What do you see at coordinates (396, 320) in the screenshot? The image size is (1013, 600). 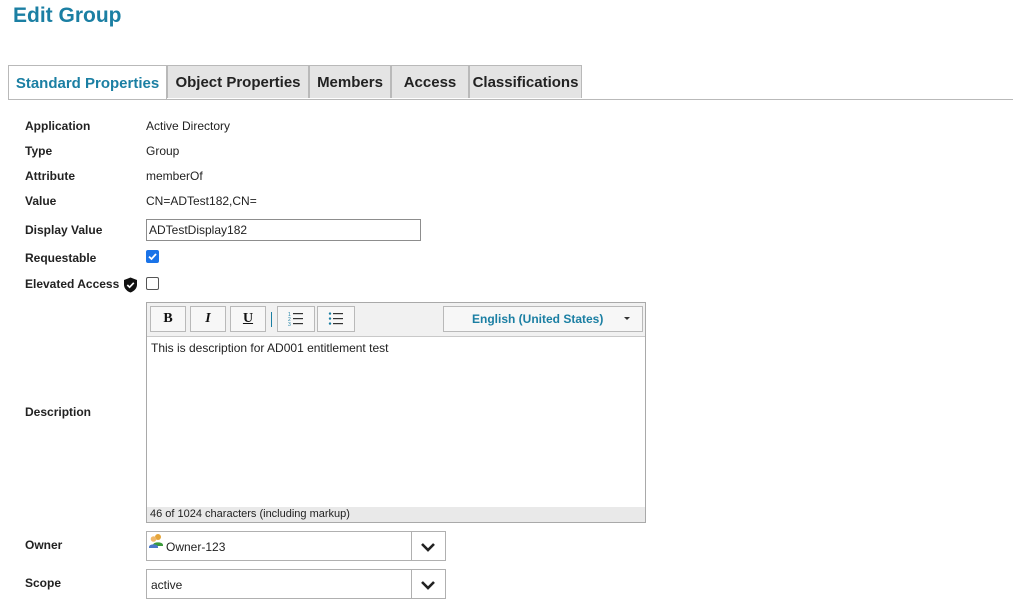 I see `editor-toolbar: B I U 1 2 3 English (United States)` at bounding box center [396, 320].